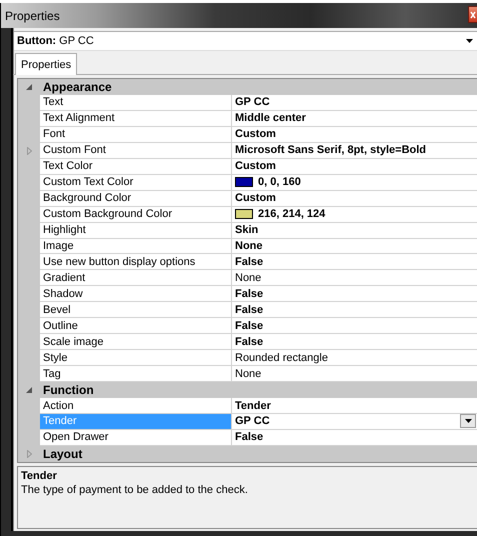  I want to click on property-value: 216, 214, 124, so click(292, 214).